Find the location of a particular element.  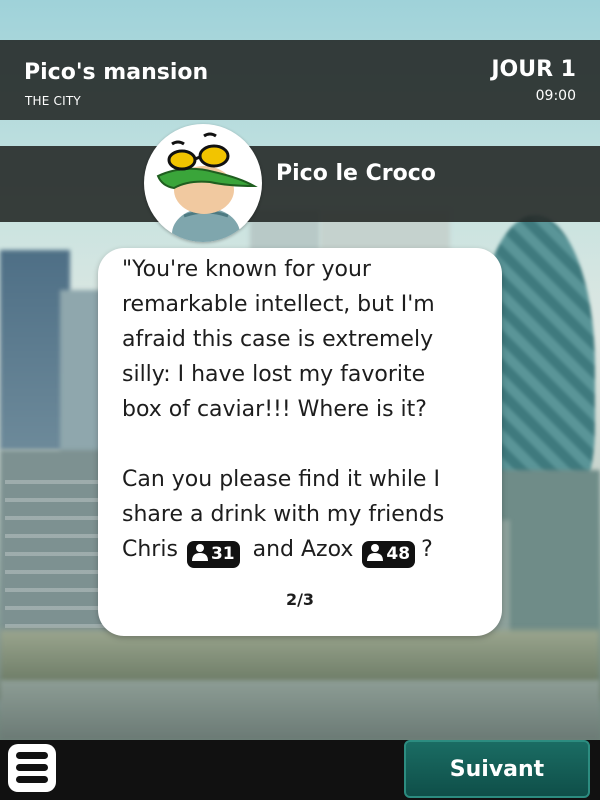

friend1-badge: 31 is located at coordinates (213, 554).